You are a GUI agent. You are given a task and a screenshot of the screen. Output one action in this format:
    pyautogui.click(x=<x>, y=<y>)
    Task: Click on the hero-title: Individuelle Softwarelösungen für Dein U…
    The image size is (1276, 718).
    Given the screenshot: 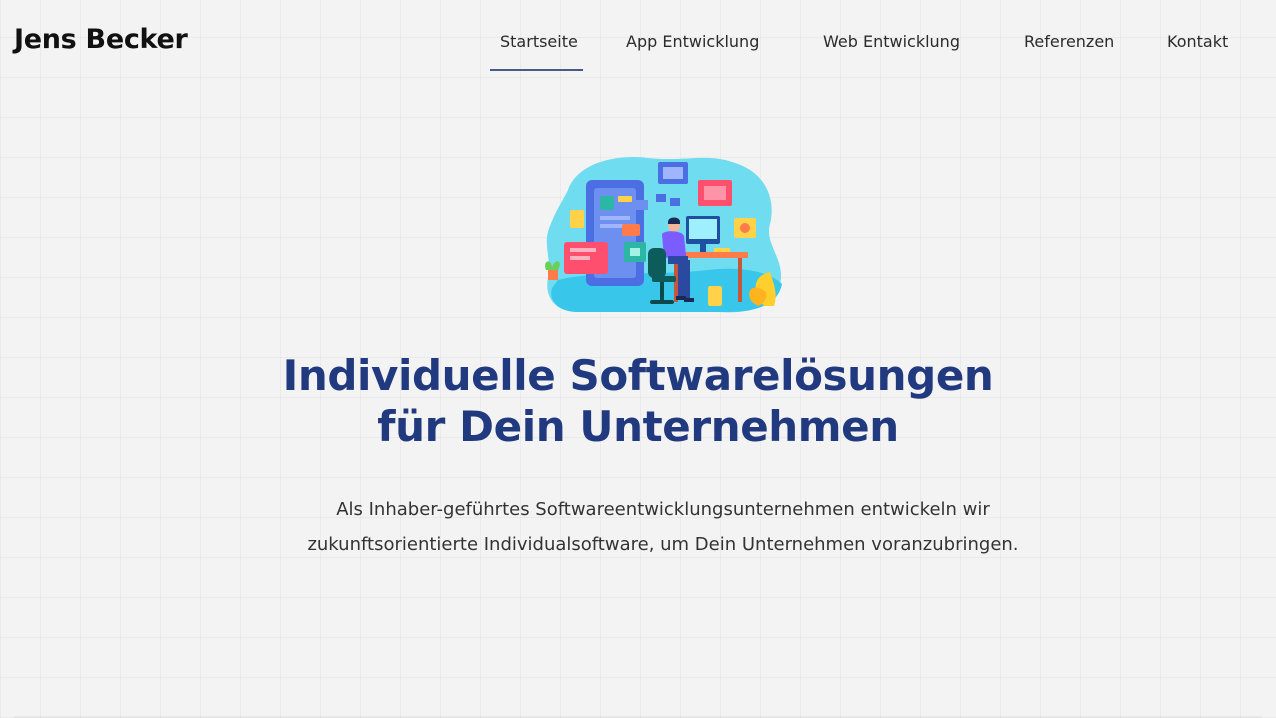 What is the action you would take?
    pyautogui.click(x=638, y=401)
    